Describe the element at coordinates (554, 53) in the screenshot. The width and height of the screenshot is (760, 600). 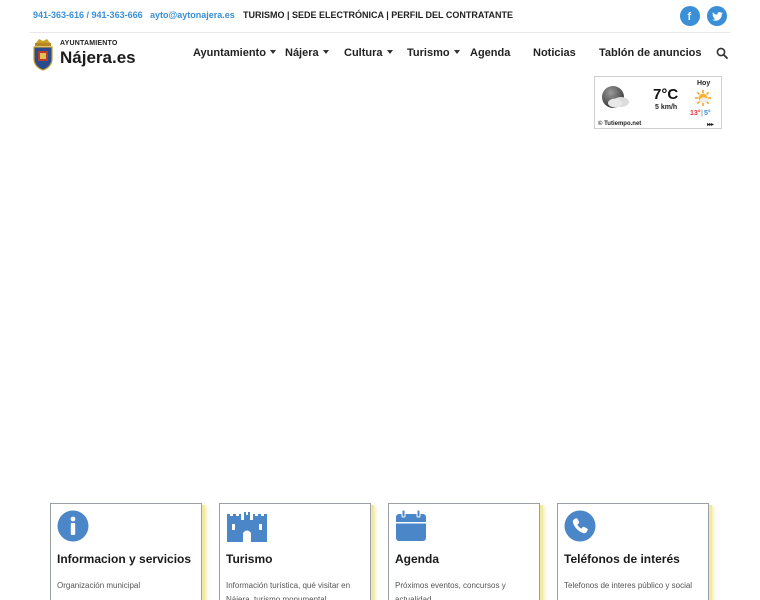
I see `nav-item-noticias: Noticias` at that location.